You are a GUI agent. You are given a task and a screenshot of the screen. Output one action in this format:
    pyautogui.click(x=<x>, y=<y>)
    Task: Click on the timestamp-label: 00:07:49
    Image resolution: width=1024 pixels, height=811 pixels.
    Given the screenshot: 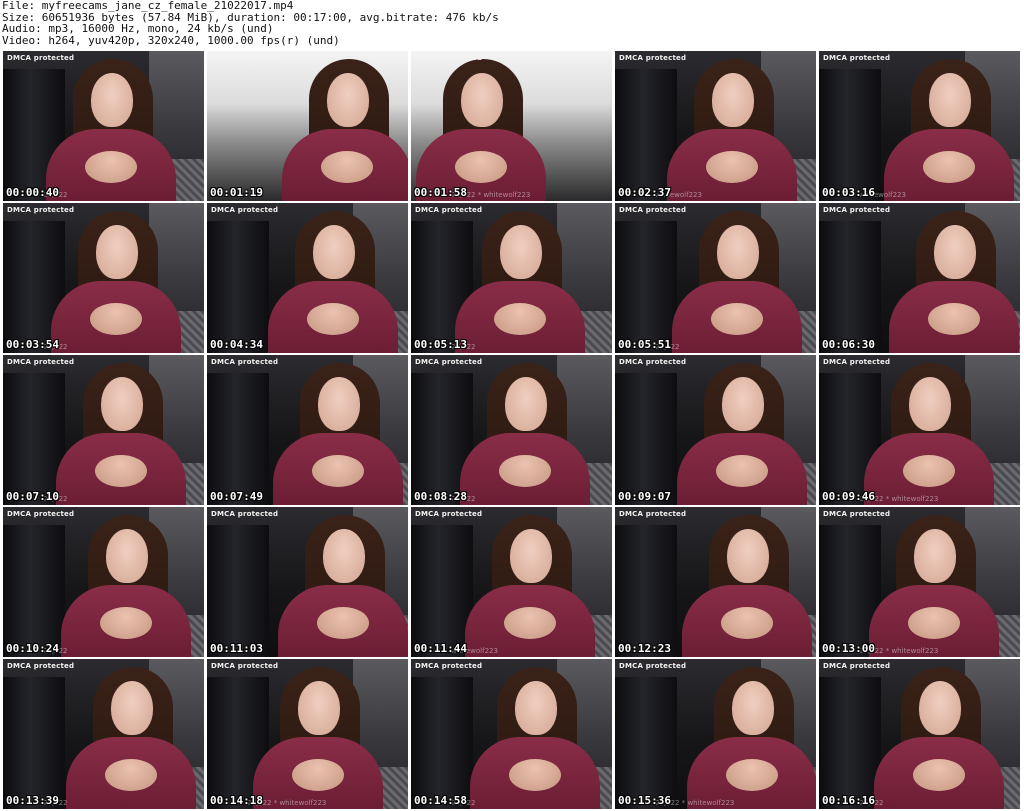 What is the action you would take?
    pyautogui.click(x=236, y=496)
    